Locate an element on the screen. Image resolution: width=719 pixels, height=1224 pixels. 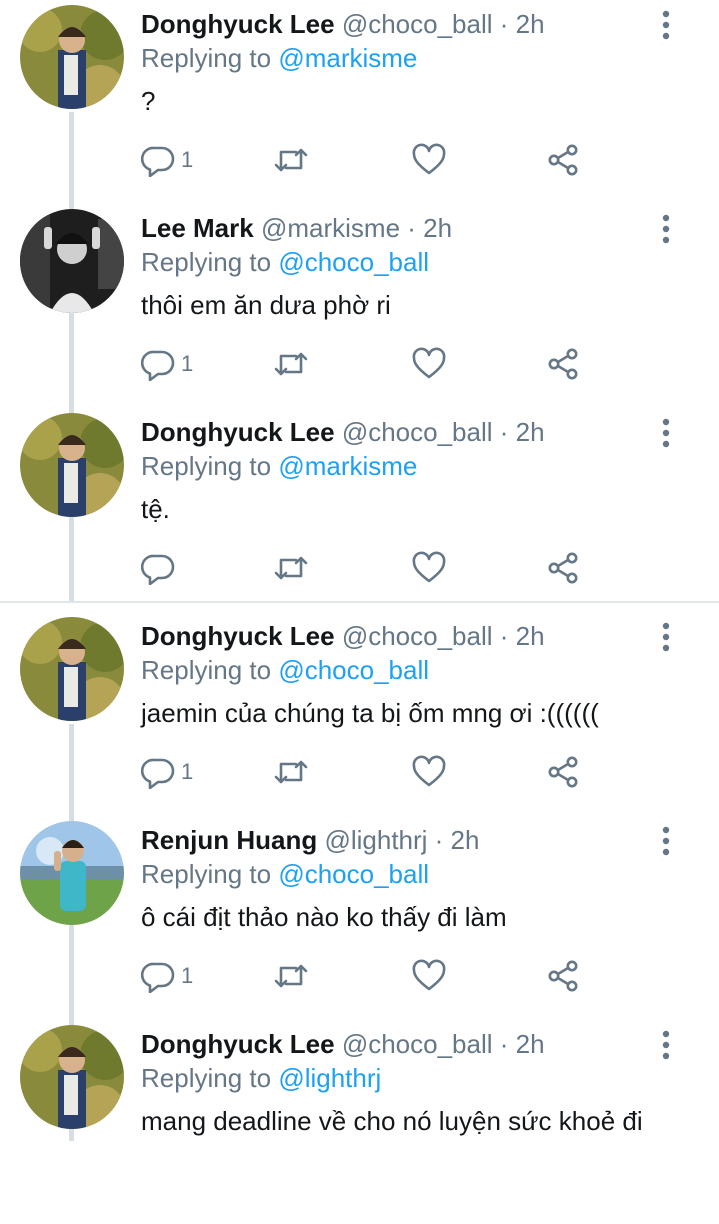
display-name: Renjun Huang is located at coordinates (229, 840).